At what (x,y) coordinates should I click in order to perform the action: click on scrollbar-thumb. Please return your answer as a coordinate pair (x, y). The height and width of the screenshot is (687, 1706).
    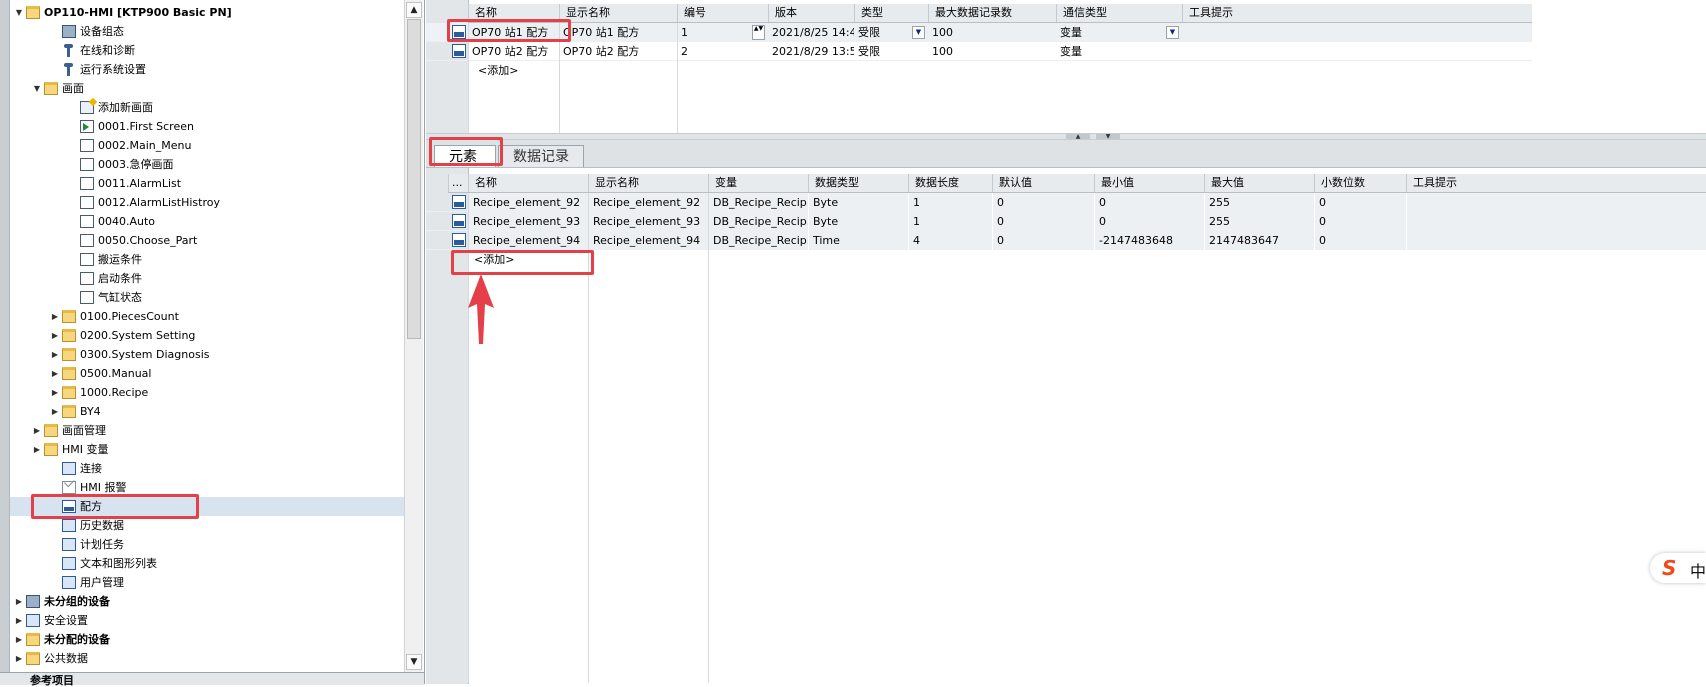
    Looking at the image, I should click on (414, 179).